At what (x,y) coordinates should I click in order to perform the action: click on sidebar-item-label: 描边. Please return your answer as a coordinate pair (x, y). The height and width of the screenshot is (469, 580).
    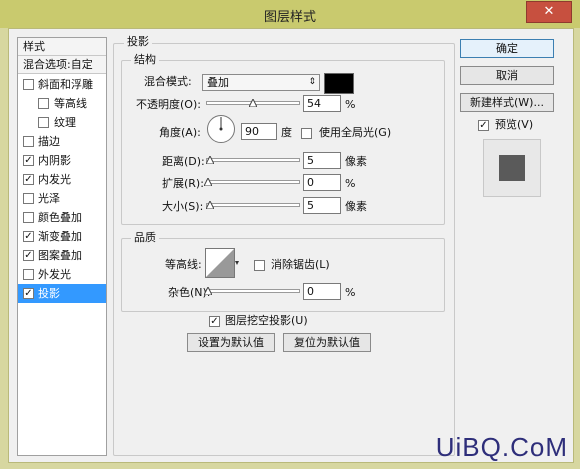
    Looking at the image, I should click on (49, 141).